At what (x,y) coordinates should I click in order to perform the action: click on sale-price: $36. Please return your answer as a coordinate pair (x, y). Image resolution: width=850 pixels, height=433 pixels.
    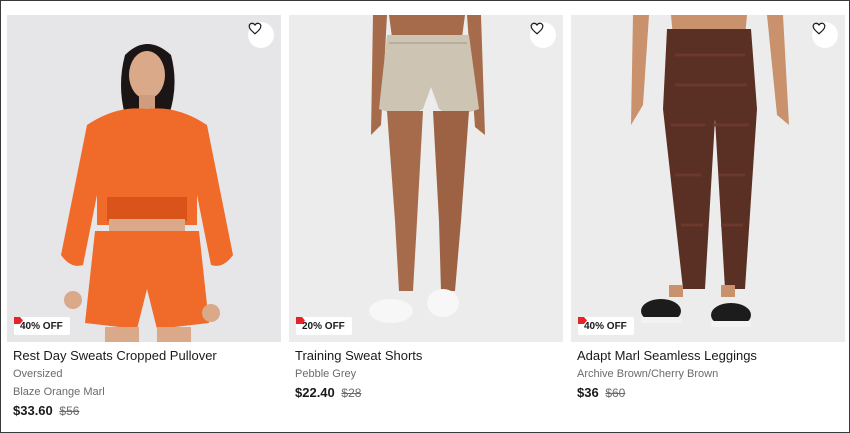
    Looking at the image, I should click on (588, 392).